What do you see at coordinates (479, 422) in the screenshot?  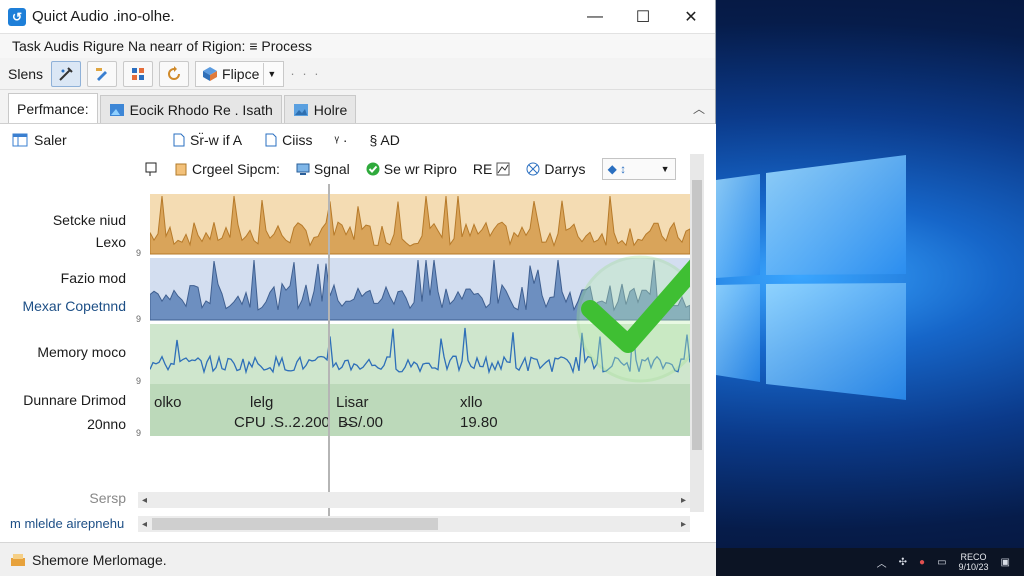 I see `summary-value-3: 19.80` at bounding box center [479, 422].